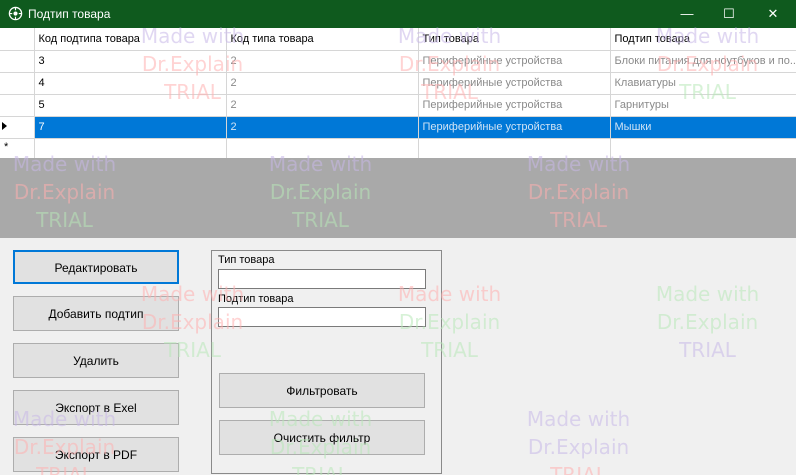  I want to click on table-new-row: *, so click(398, 149).